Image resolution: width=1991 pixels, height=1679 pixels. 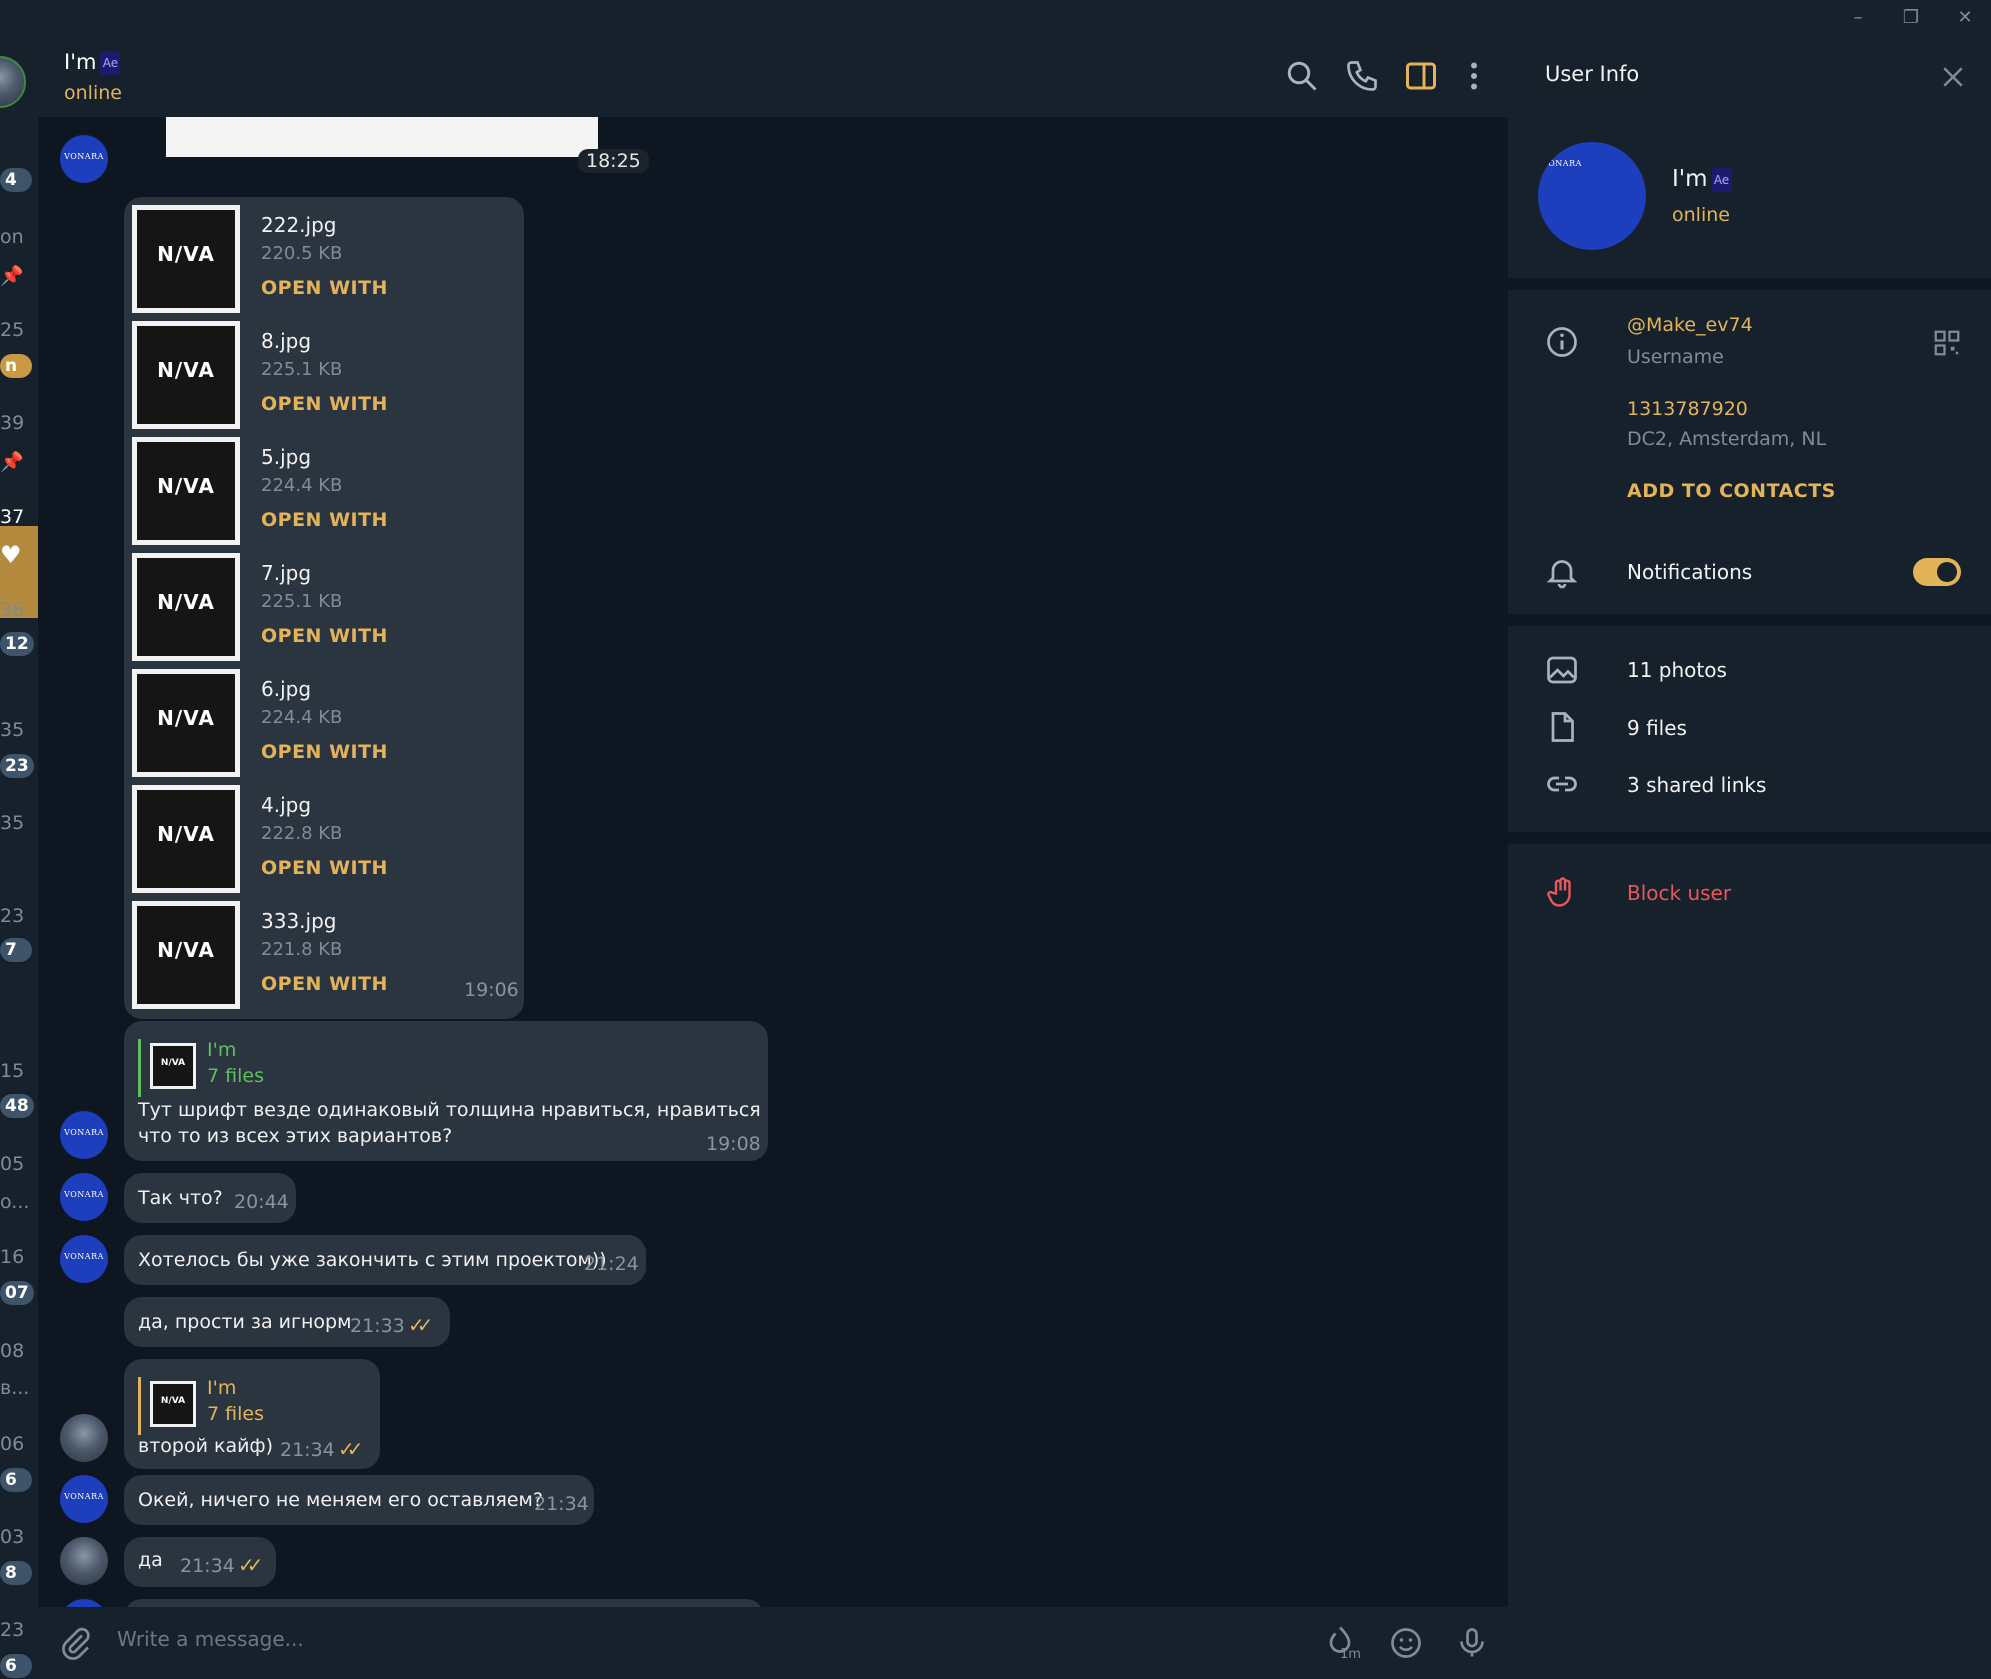 What do you see at coordinates (206, 1446) in the screenshot?
I see `message-text: второй кайф)` at bounding box center [206, 1446].